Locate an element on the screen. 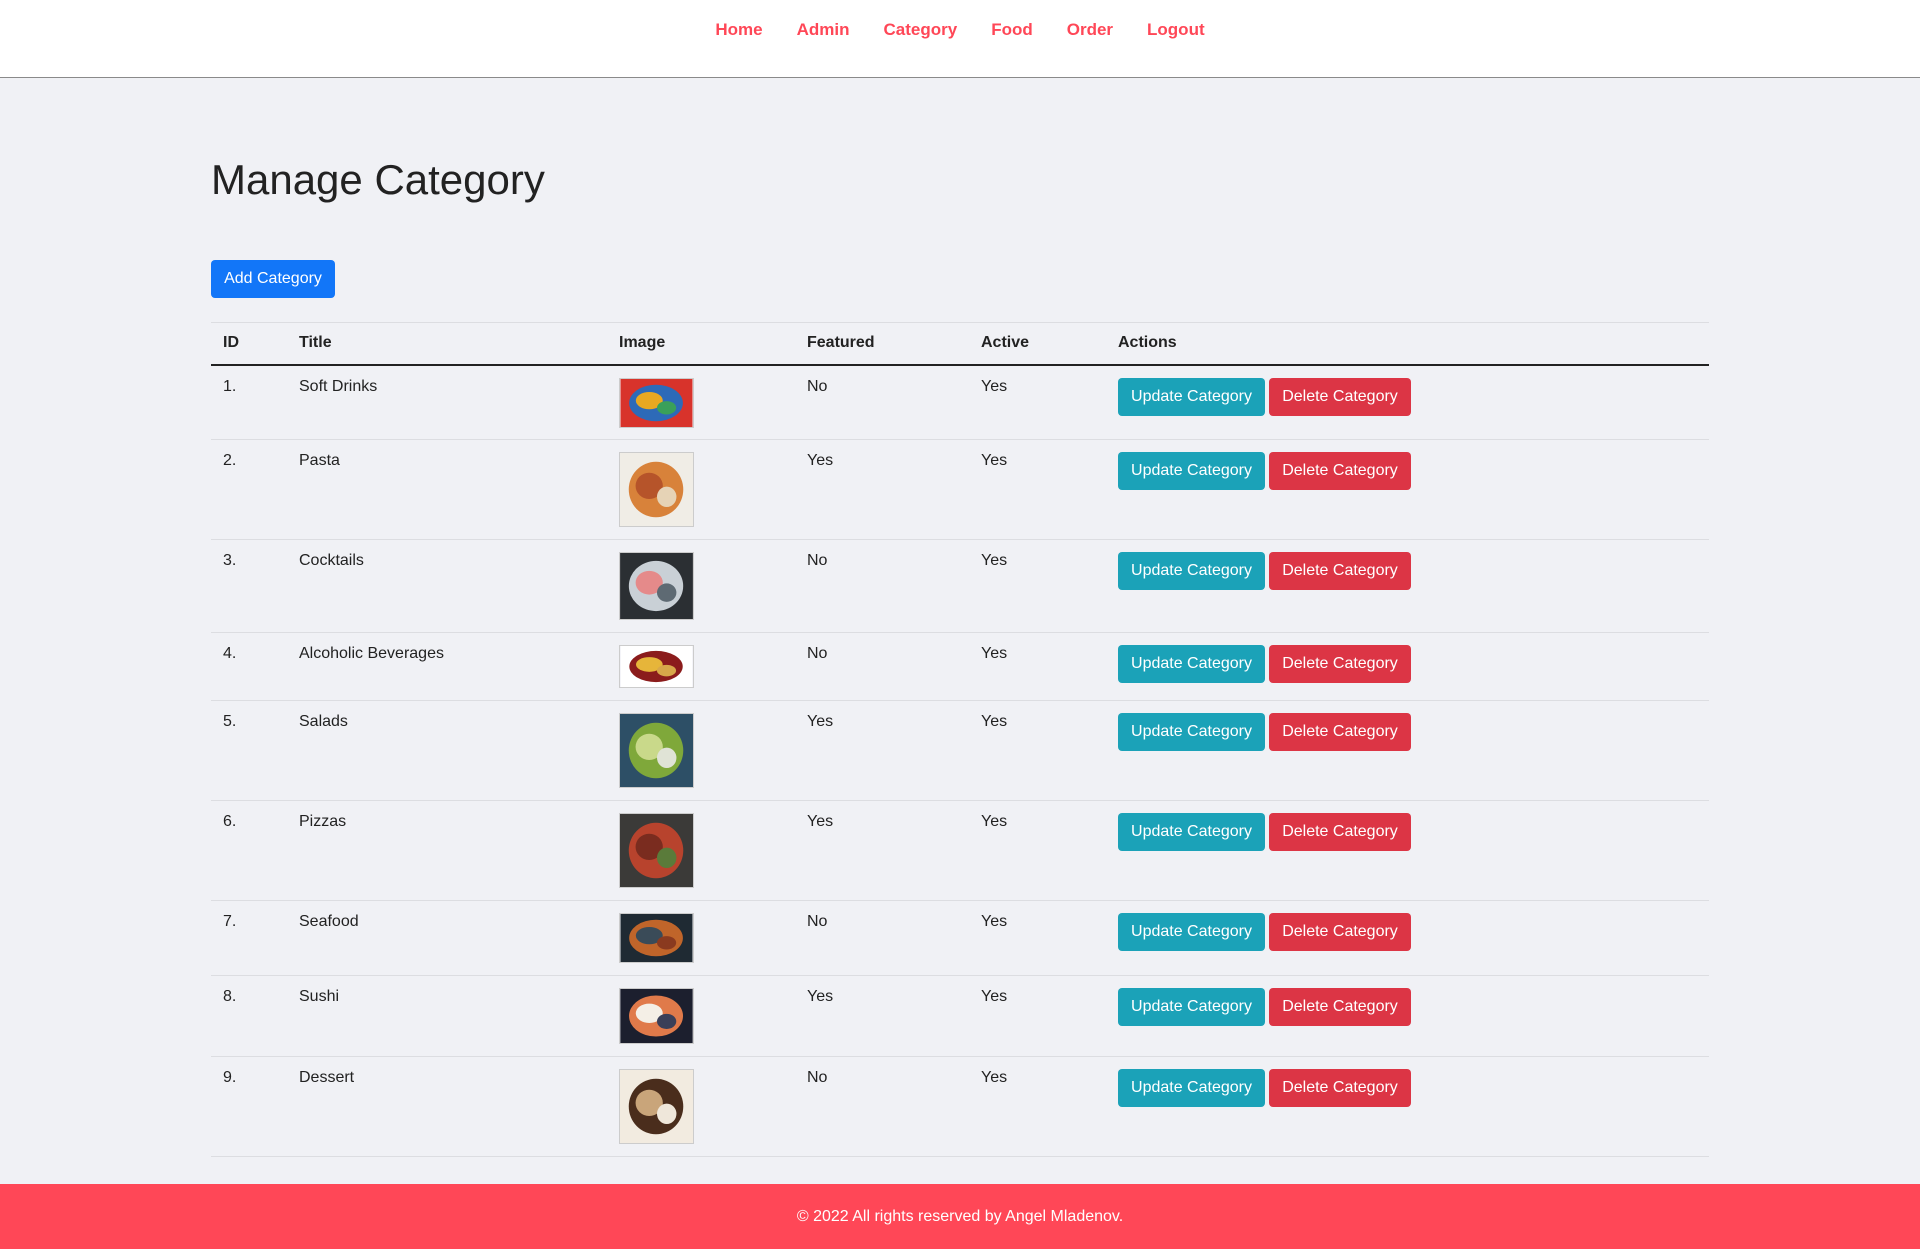  header-image: Image is located at coordinates (701, 344).